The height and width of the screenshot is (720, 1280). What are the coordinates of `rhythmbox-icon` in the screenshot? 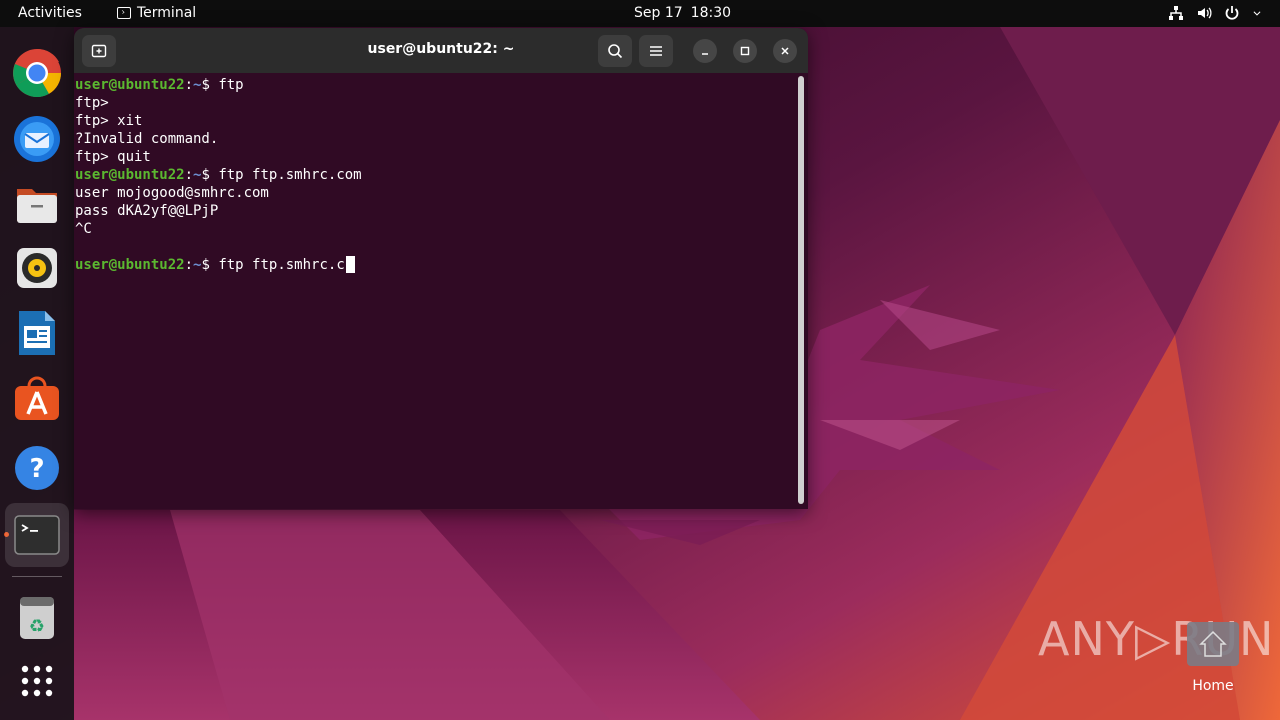 It's located at (37, 268).